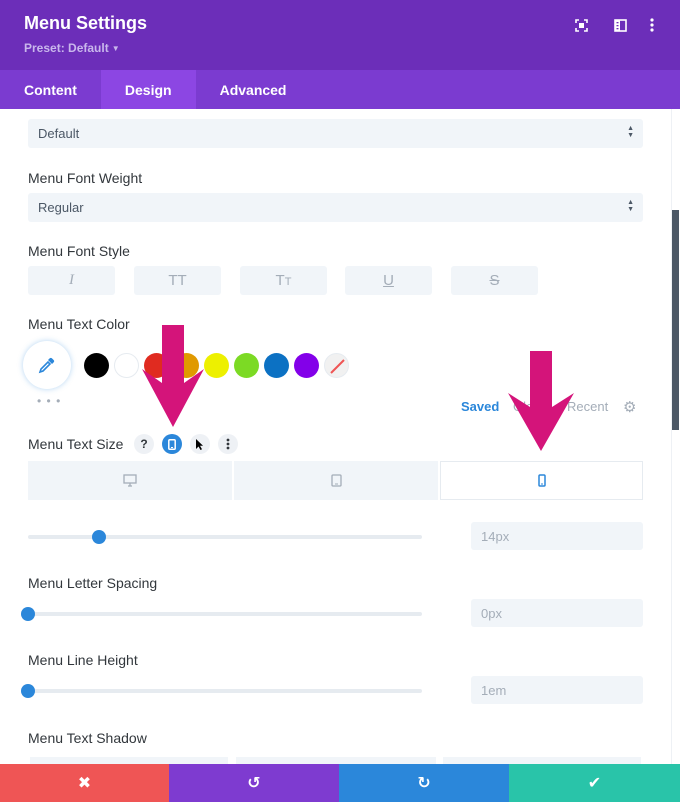 The width and height of the screenshot is (680, 802). I want to click on preset-selector: Preset: Default ▼, so click(72, 48).